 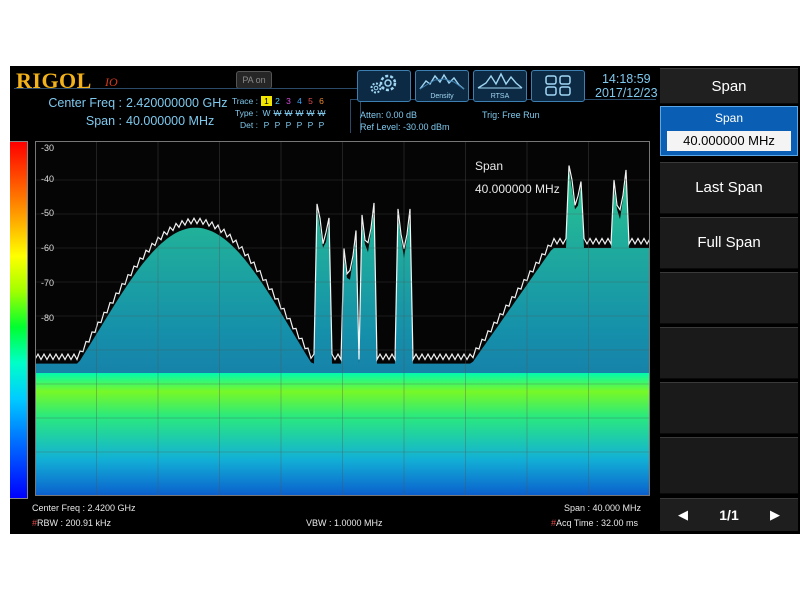 I want to click on footer-vbw: VBW : 1.0000 MHz, so click(x=344, y=523).